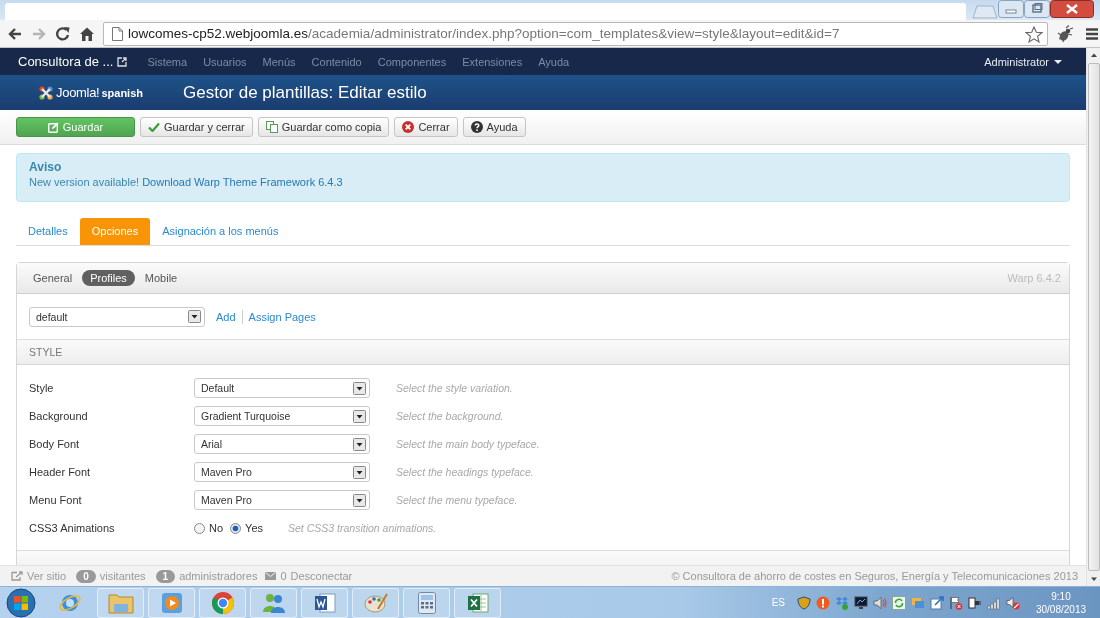 This screenshot has width=1100, height=618. What do you see at coordinates (282, 316) in the screenshot?
I see `profile-link: Assign Pages` at bounding box center [282, 316].